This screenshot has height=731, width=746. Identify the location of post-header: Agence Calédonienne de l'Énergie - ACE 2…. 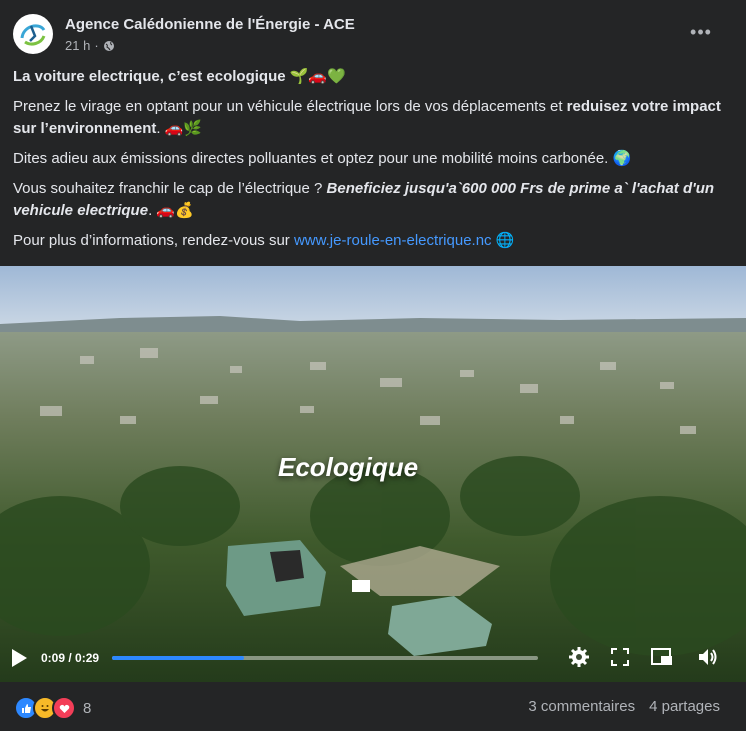
(373, 32).